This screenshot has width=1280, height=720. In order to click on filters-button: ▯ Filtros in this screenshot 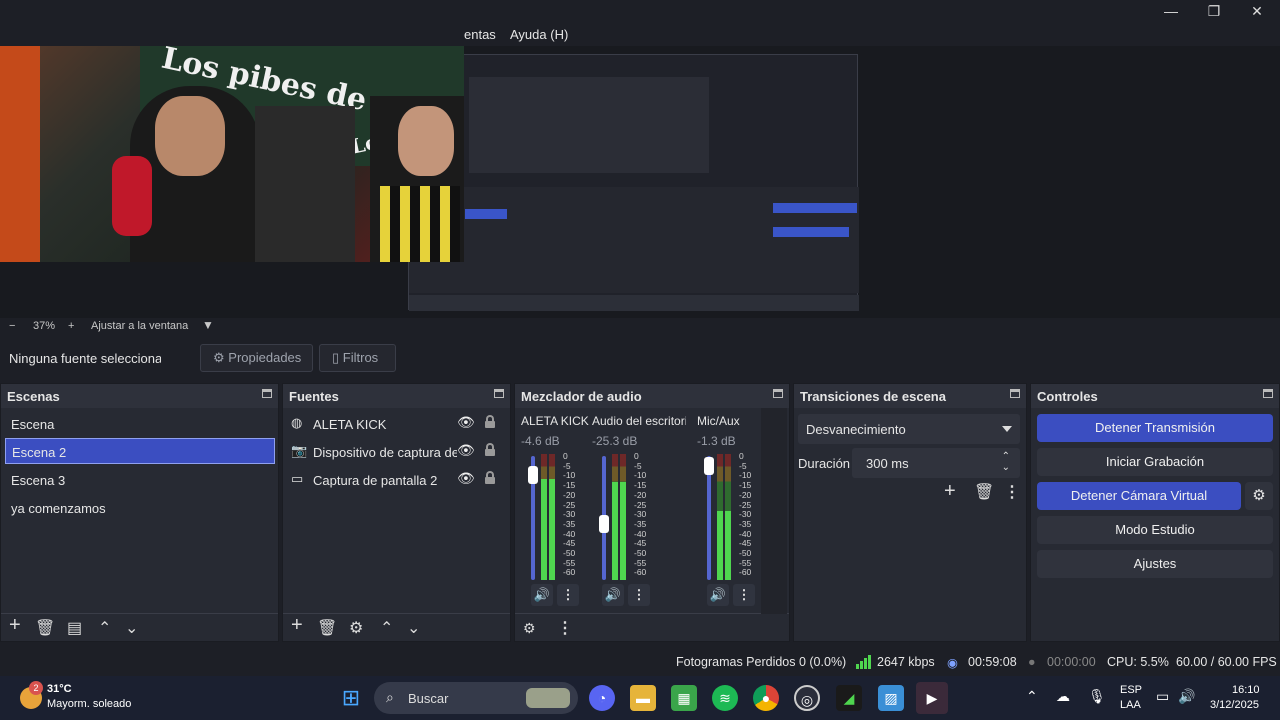, I will do `click(357, 358)`.